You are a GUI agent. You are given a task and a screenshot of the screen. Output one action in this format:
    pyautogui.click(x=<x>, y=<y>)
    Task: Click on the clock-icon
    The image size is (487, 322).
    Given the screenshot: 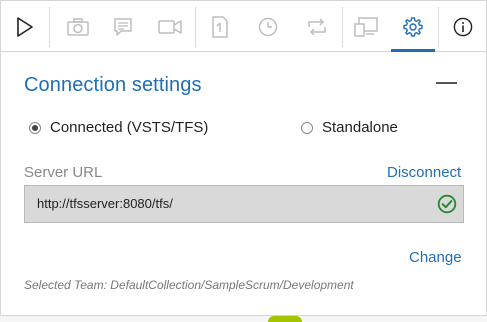 What is the action you would take?
    pyautogui.click(x=268, y=27)
    